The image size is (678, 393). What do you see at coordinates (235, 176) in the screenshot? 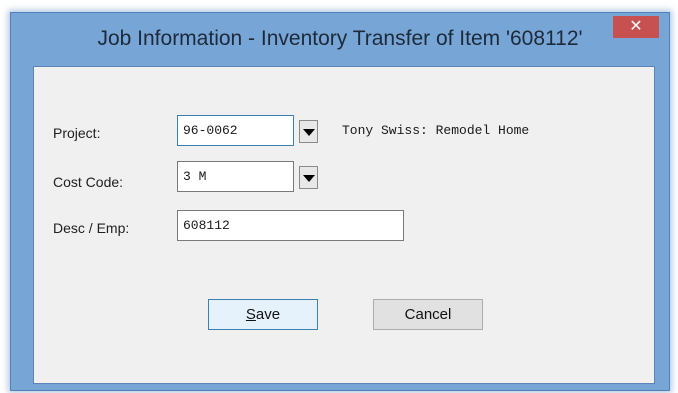
I see `cost-code-input: 3 M` at bounding box center [235, 176].